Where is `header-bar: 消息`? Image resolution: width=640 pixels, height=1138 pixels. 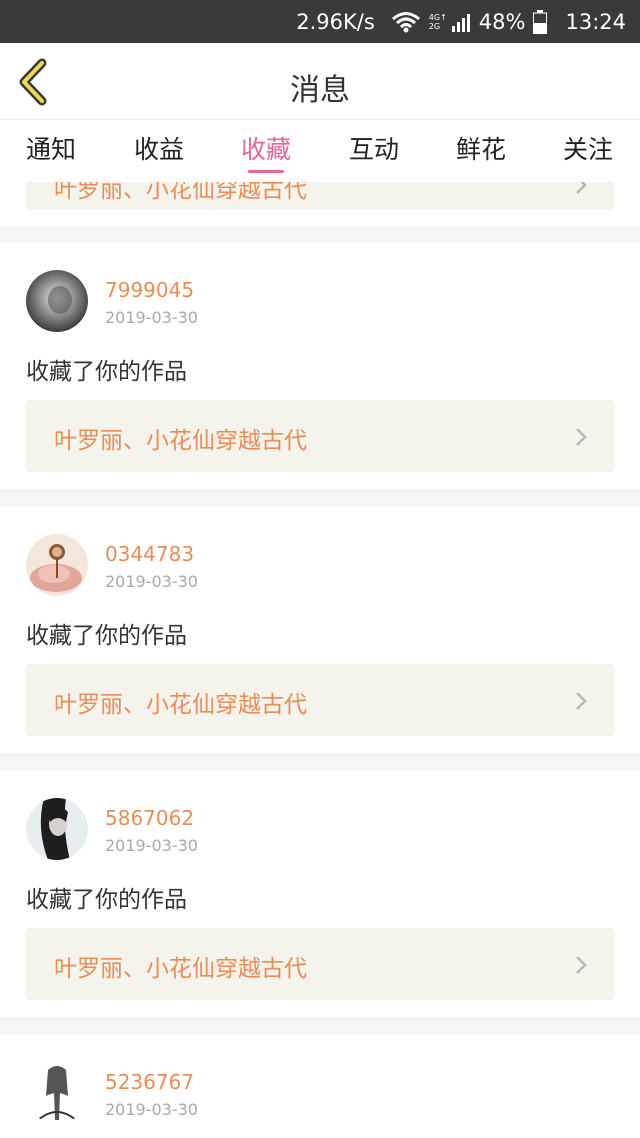 header-bar: 消息 is located at coordinates (320, 81).